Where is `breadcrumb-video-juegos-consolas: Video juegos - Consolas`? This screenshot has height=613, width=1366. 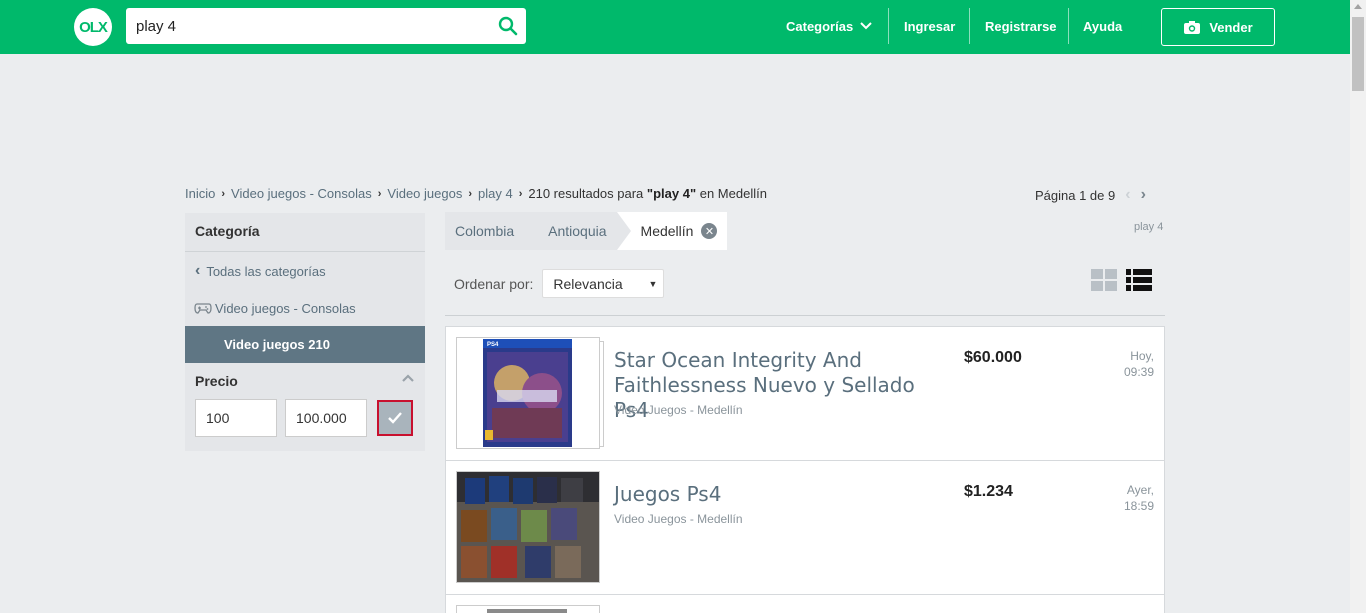 breadcrumb-video-juegos-consolas: Video juegos - Consolas is located at coordinates (301, 193).